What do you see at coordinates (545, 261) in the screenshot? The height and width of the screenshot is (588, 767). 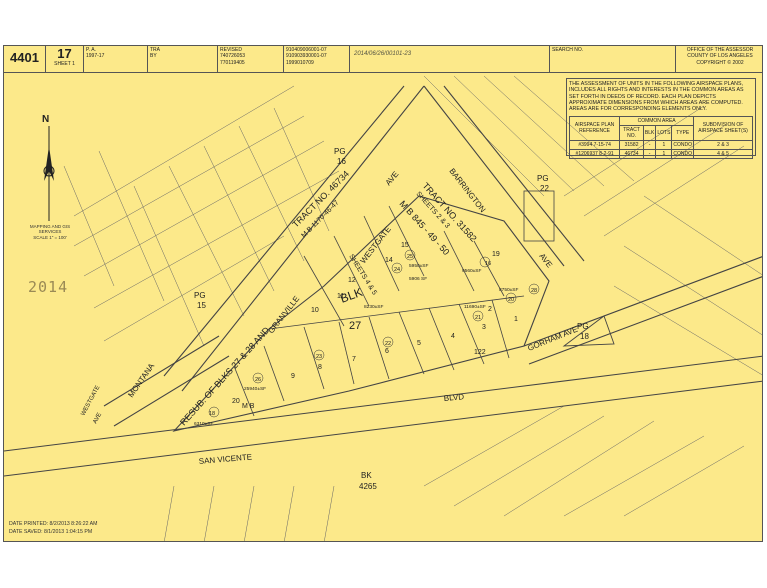 I see `street-barrington-ave: AVE` at bounding box center [545, 261].